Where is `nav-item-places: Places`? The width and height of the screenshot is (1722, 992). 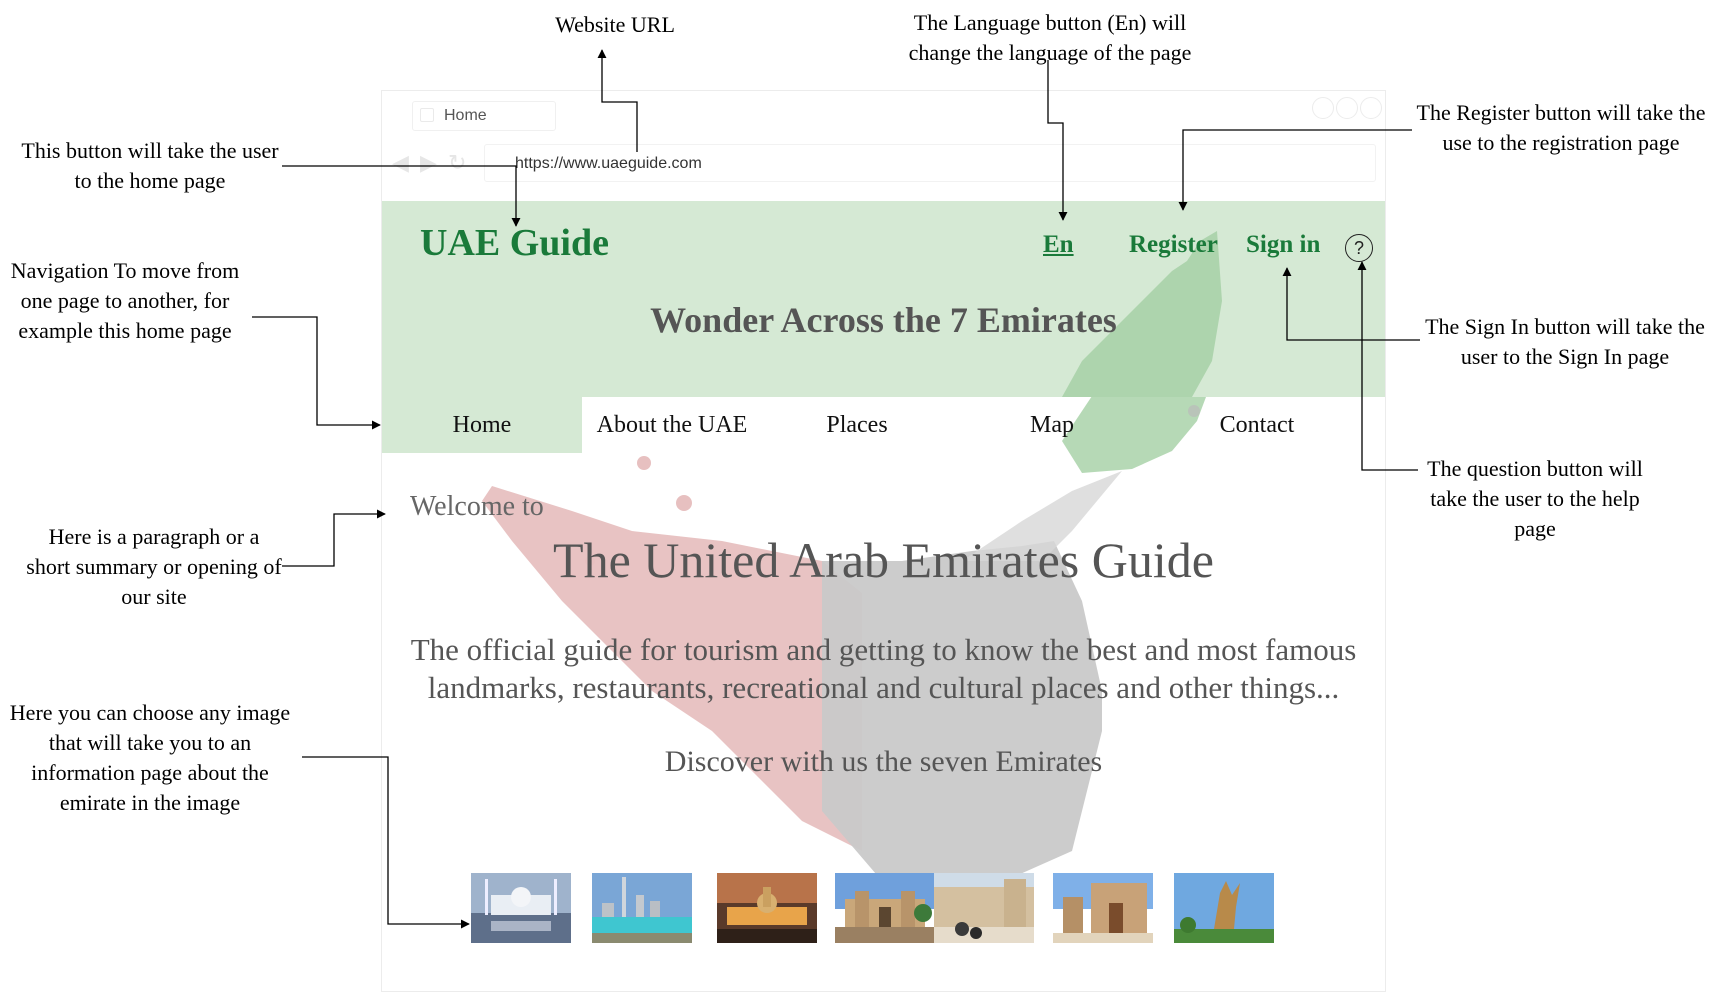
nav-item-places: Places is located at coordinates (857, 425).